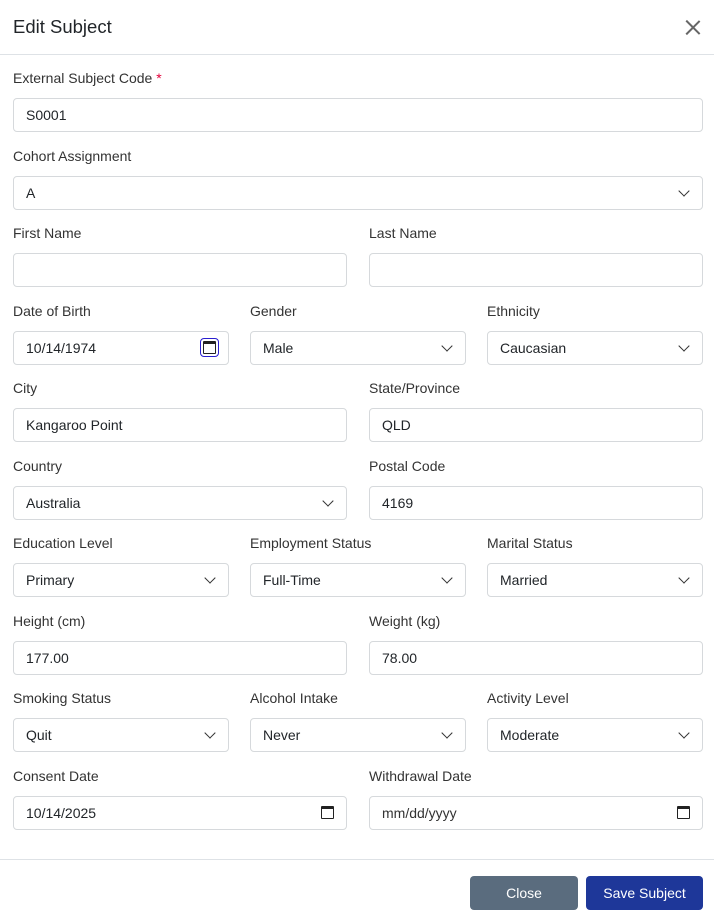  What do you see at coordinates (530, 543) in the screenshot?
I see `marital-label: Marital Status` at bounding box center [530, 543].